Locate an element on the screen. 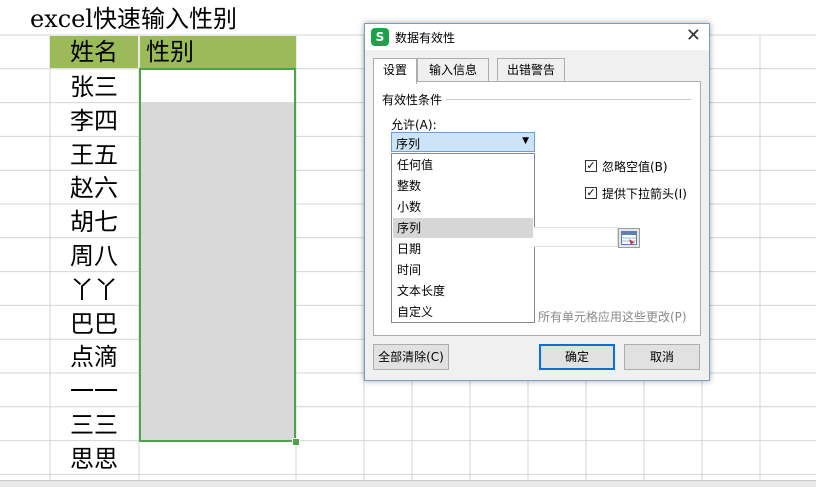  source-input is located at coordinates (576, 237).